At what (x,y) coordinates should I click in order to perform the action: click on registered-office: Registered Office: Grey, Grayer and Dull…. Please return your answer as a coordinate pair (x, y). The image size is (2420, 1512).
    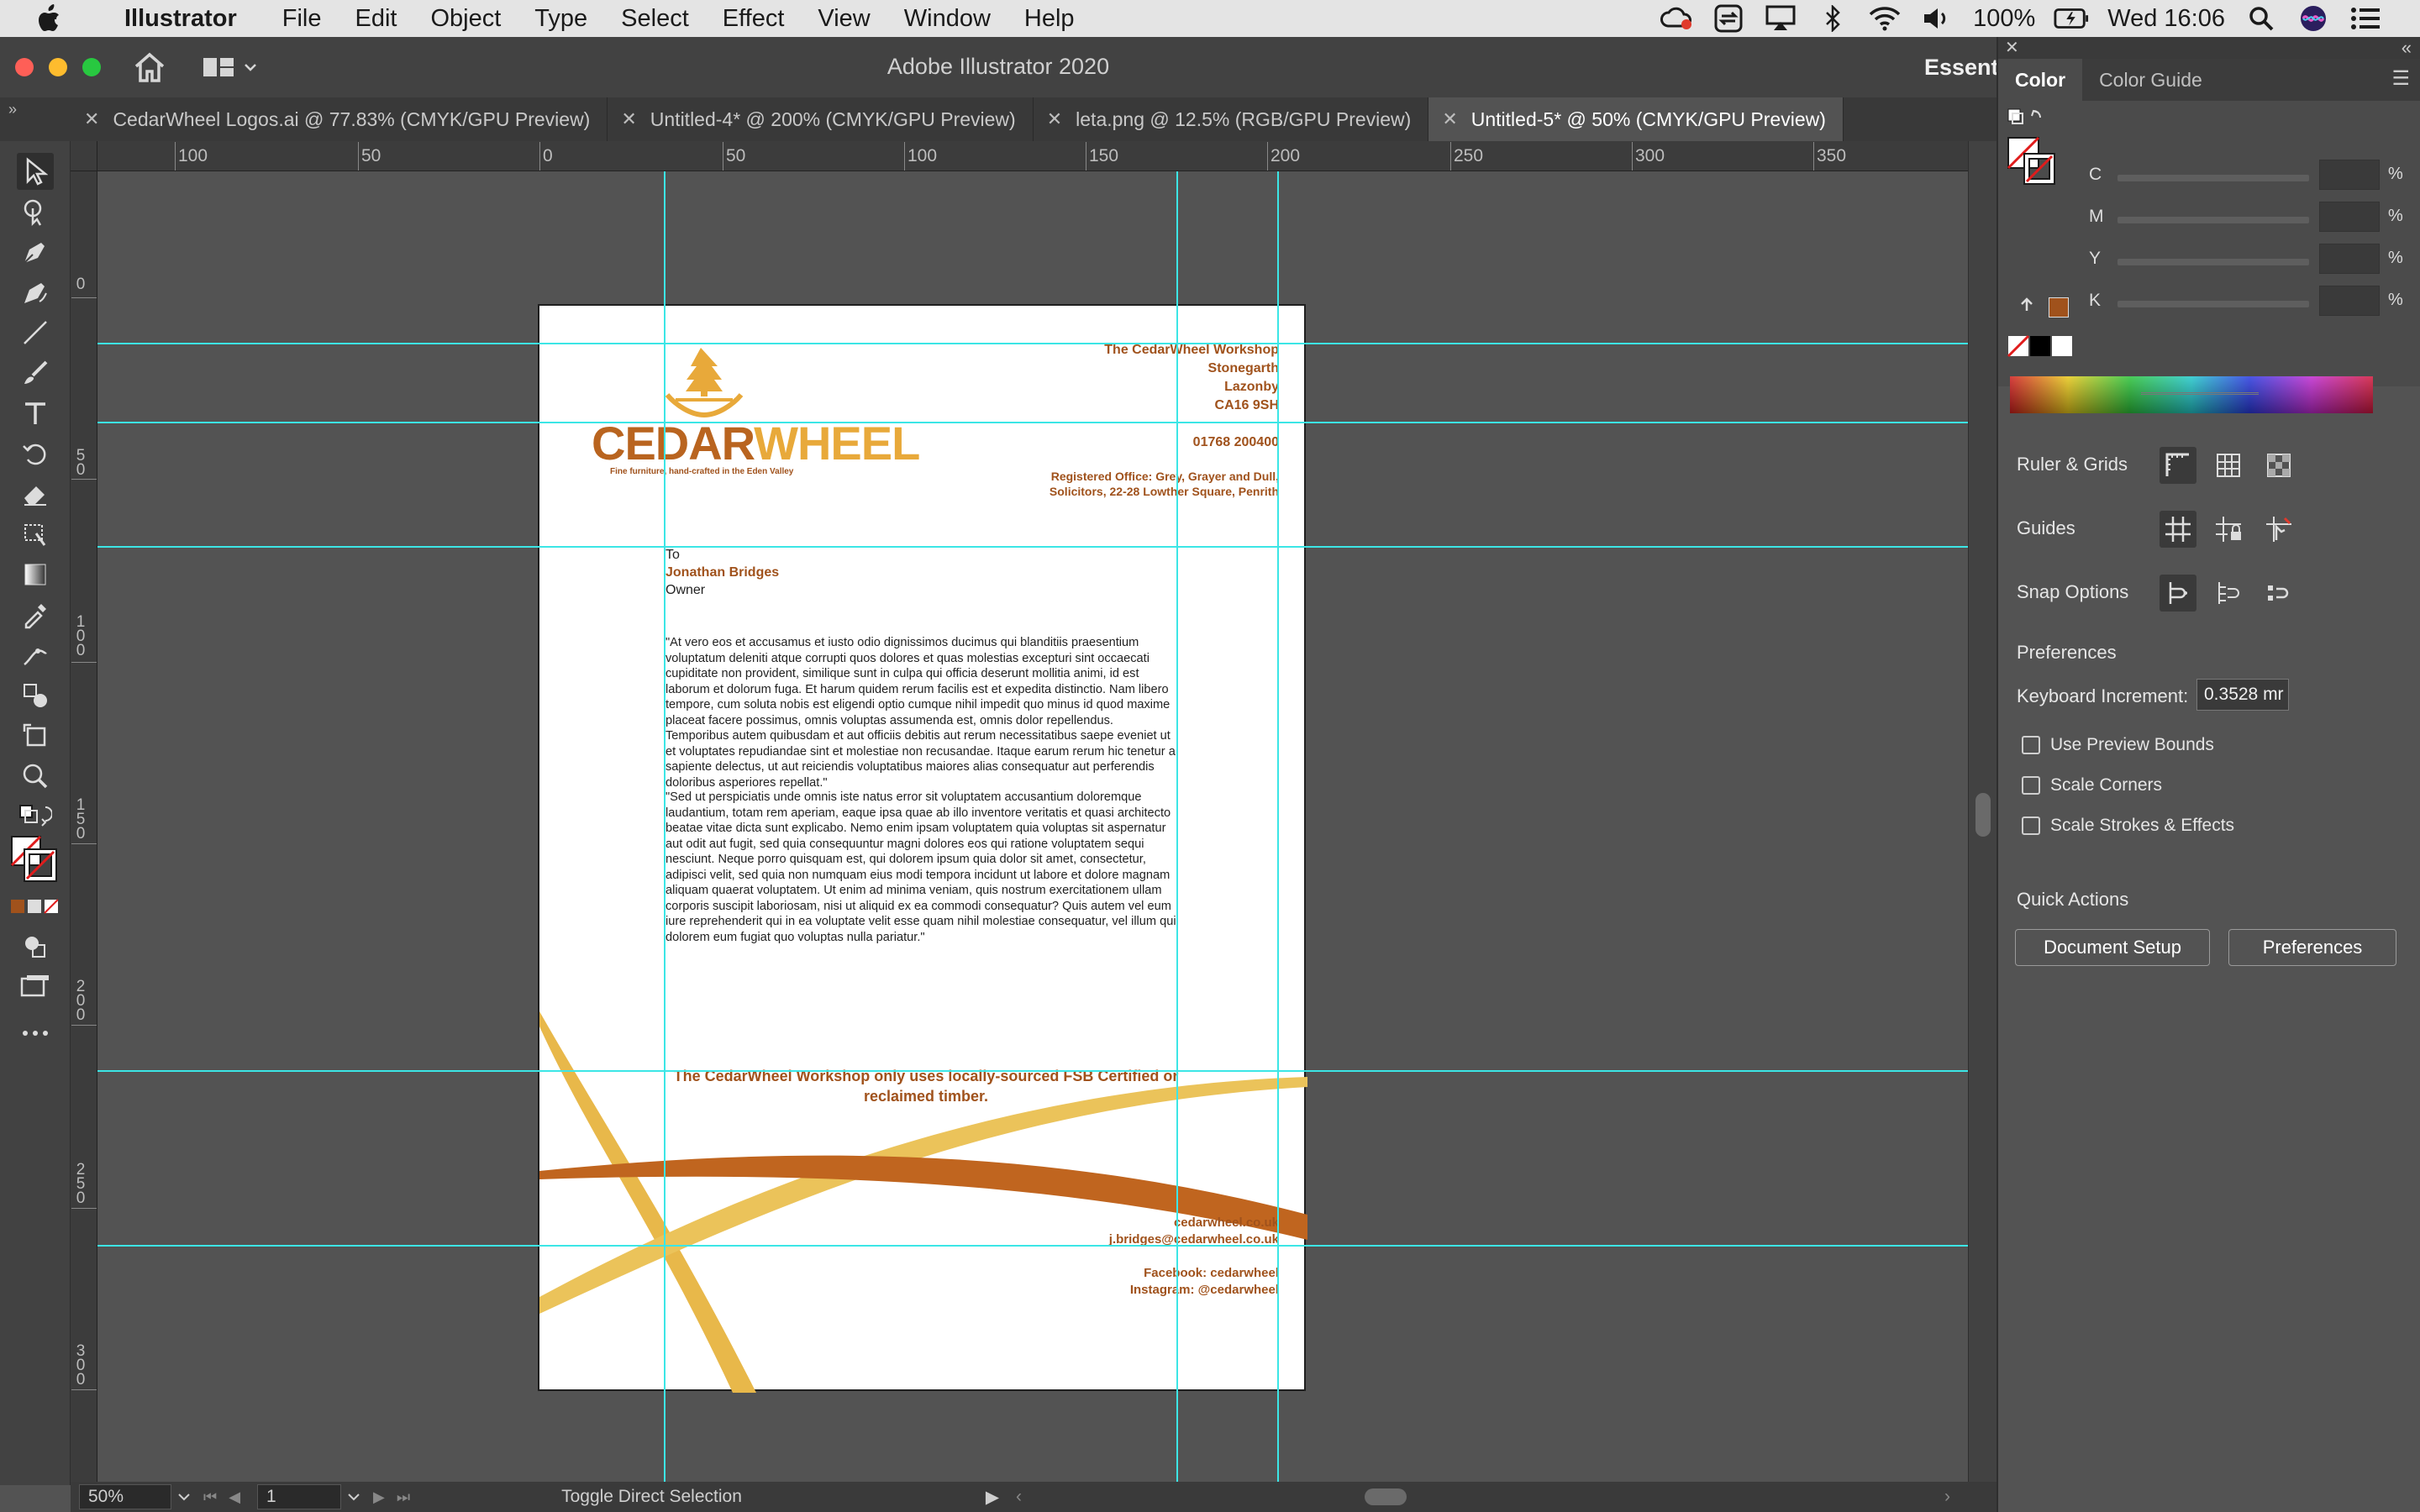
    Looking at the image, I should click on (1164, 484).